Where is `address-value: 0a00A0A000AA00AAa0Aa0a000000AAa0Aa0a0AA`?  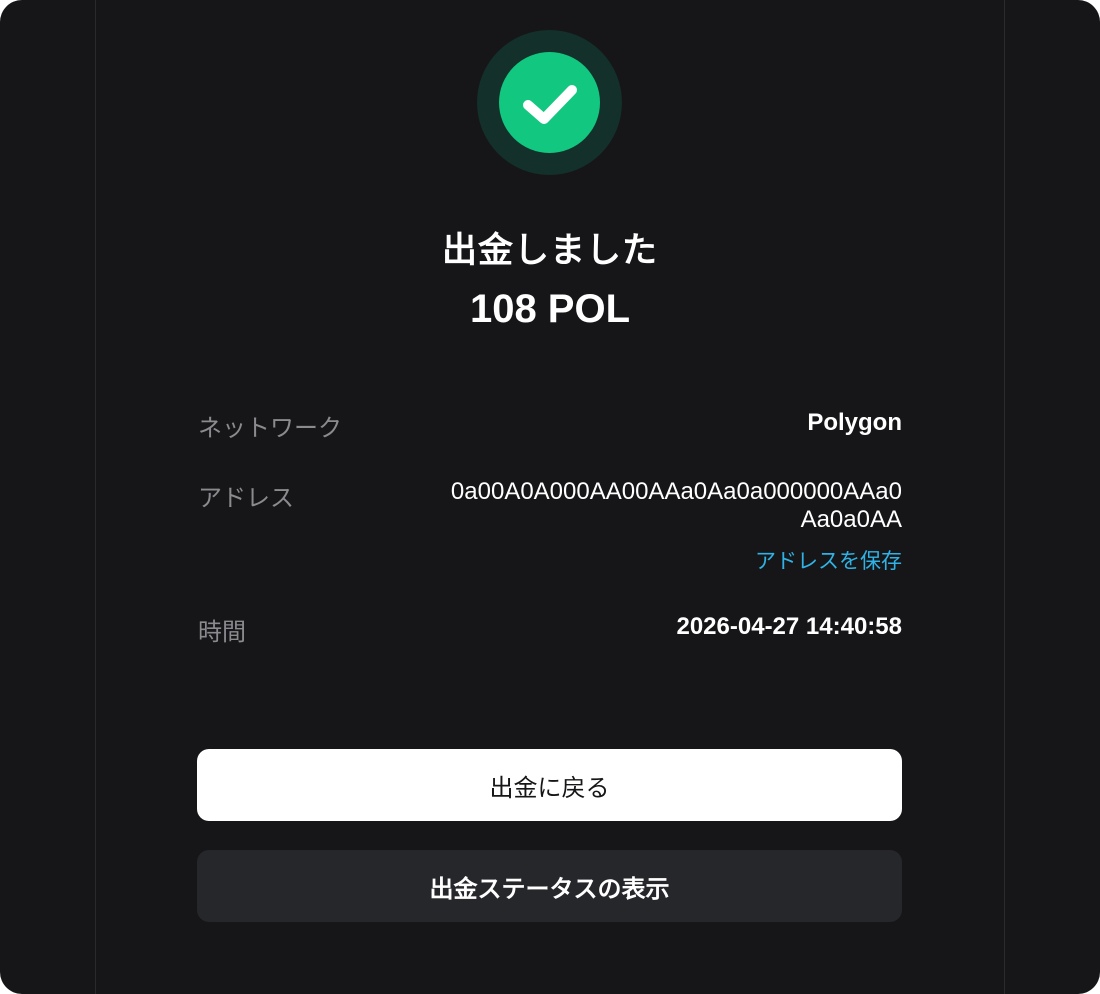
address-value: 0a00A0A000AA00AAa0Aa0a000000AAa0Aa0a0AA is located at coordinates (676, 505).